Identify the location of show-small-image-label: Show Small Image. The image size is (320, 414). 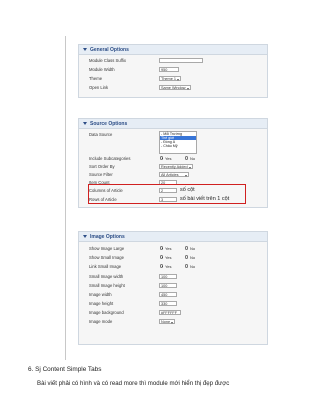
(106, 257).